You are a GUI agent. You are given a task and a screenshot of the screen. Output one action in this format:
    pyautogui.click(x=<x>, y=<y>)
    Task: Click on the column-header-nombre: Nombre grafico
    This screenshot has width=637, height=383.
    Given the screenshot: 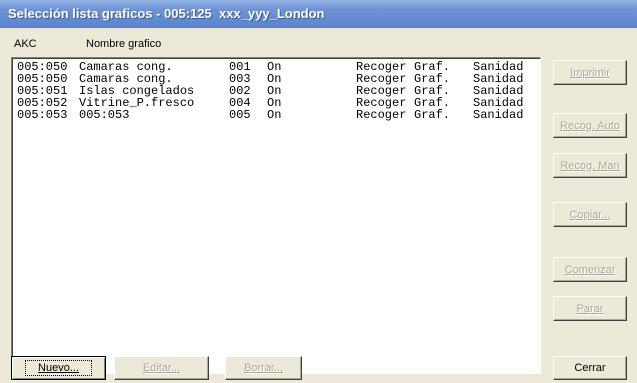 What is the action you would take?
    pyautogui.click(x=124, y=44)
    